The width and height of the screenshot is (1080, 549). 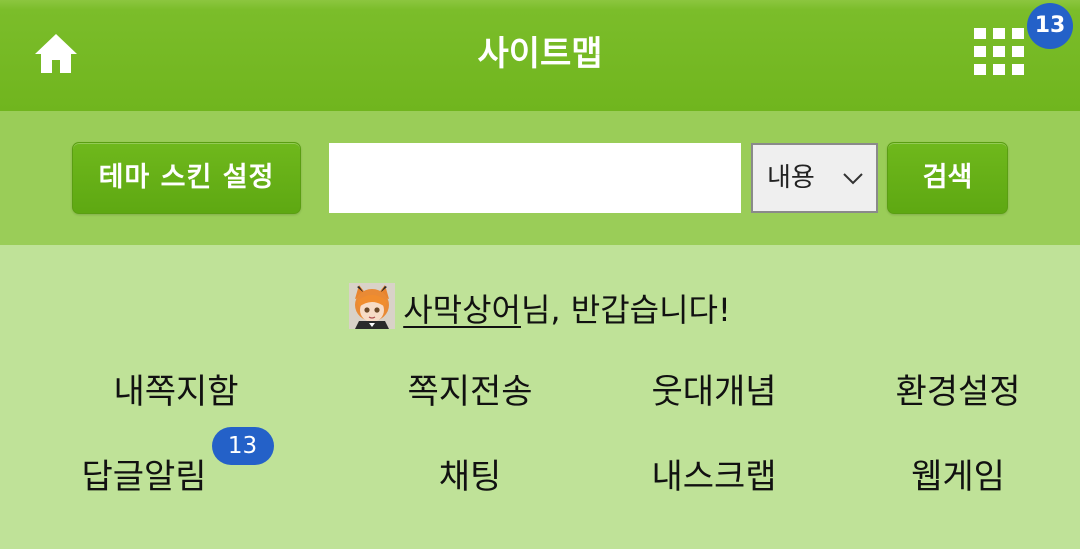 I want to click on menu-item-settings: 환경설정, so click(x=951, y=392).